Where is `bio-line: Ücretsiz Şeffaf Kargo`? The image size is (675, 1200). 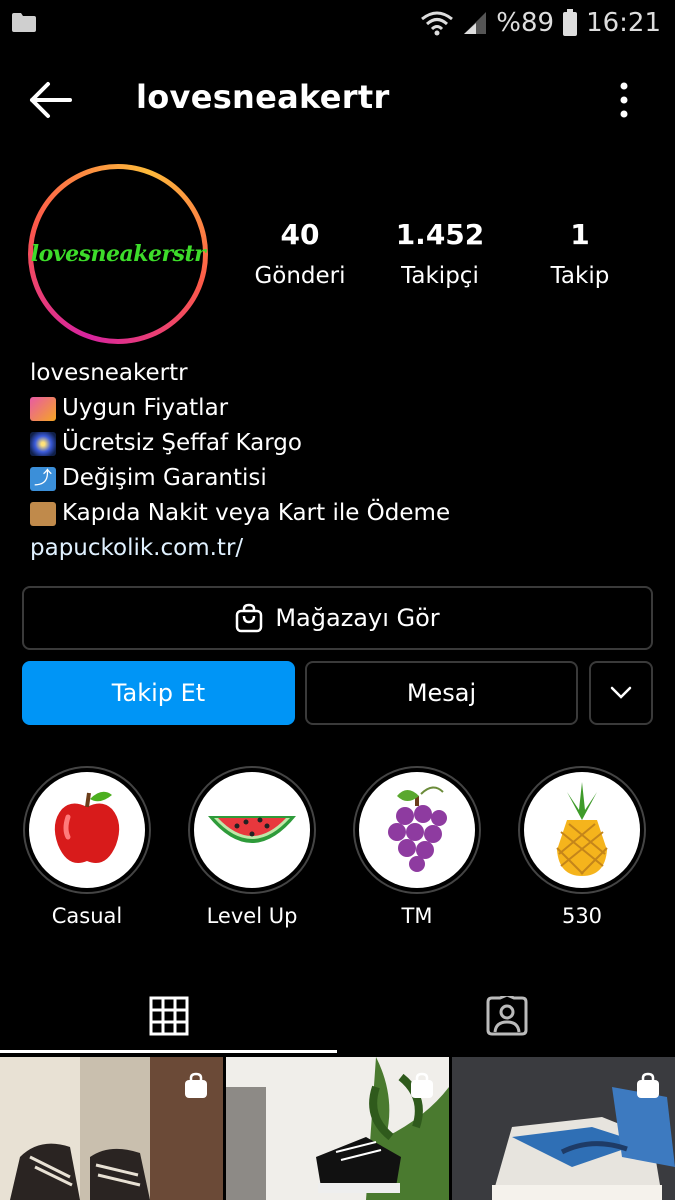 bio-line: Ücretsiz Şeffaf Kargo is located at coordinates (240, 443).